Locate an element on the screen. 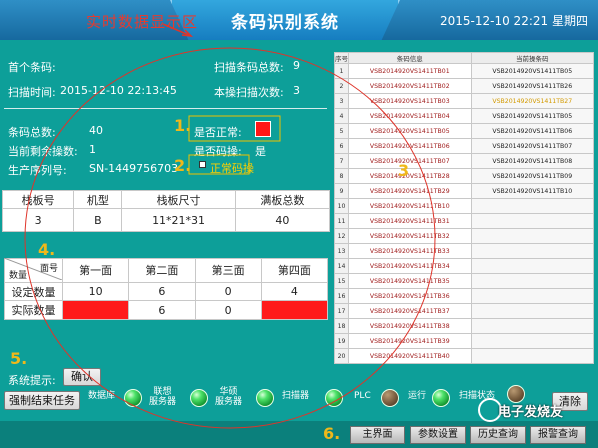 The image size is (598, 448). pallet-header-1: 栈板号 is located at coordinates (38, 199).